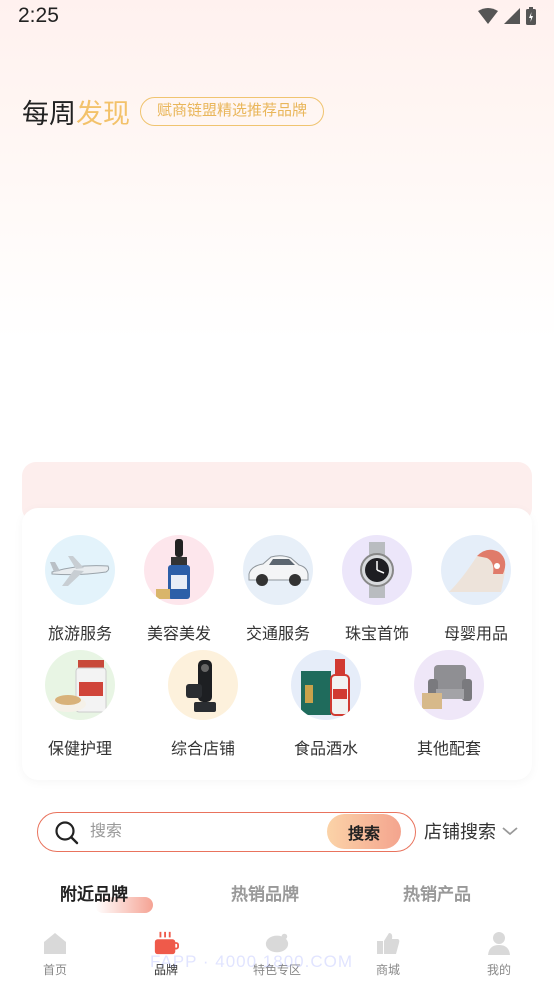  Describe the element at coordinates (325, 749) in the screenshot. I see `category-label: 食品酒水` at that location.